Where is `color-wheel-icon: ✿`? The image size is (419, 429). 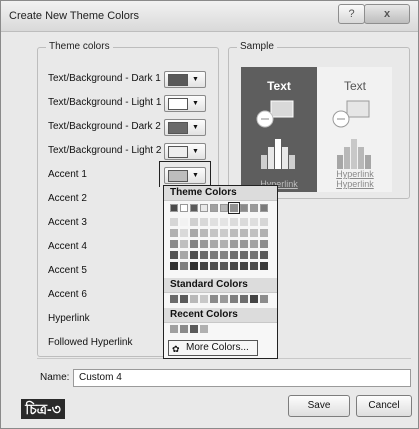
color-wheel-icon: ✿ is located at coordinates (176, 349).